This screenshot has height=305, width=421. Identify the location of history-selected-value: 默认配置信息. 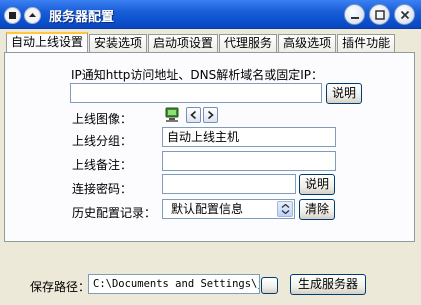
(207, 209).